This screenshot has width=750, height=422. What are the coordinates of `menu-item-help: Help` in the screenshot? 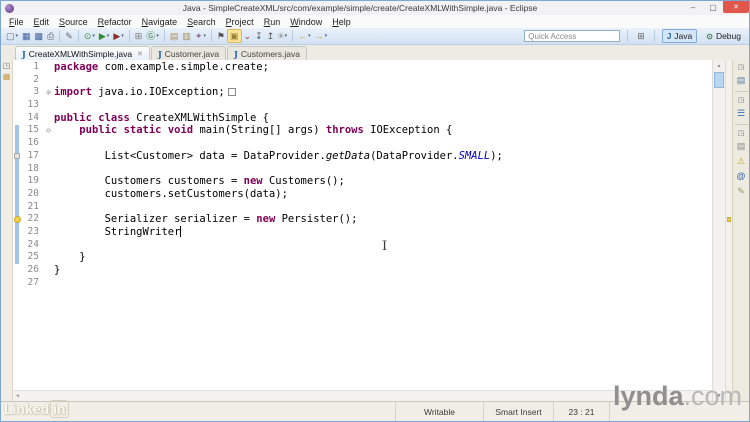 It's located at (341, 22).